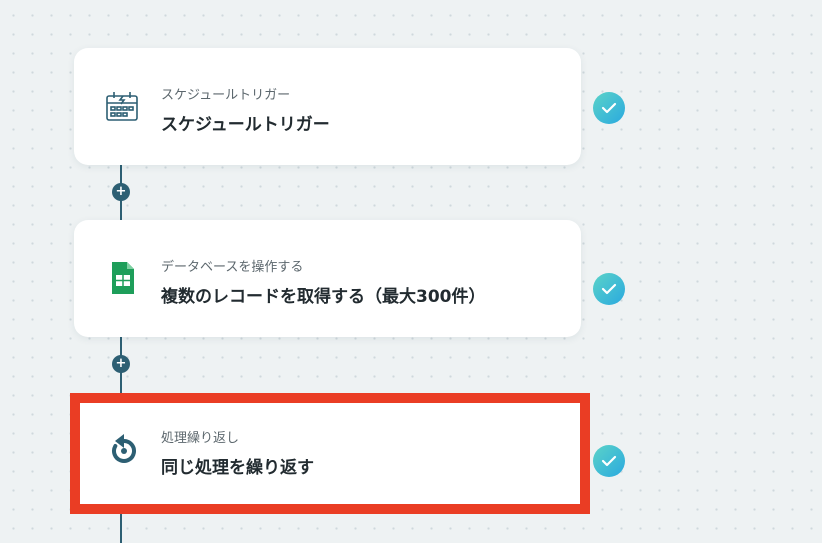 This screenshot has height=543, width=822. What do you see at coordinates (330, 453) in the screenshot?
I see `flow-step-card-loop: 処理繰り返し 同じ処理を繰り返す` at bounding box center [330, 453].